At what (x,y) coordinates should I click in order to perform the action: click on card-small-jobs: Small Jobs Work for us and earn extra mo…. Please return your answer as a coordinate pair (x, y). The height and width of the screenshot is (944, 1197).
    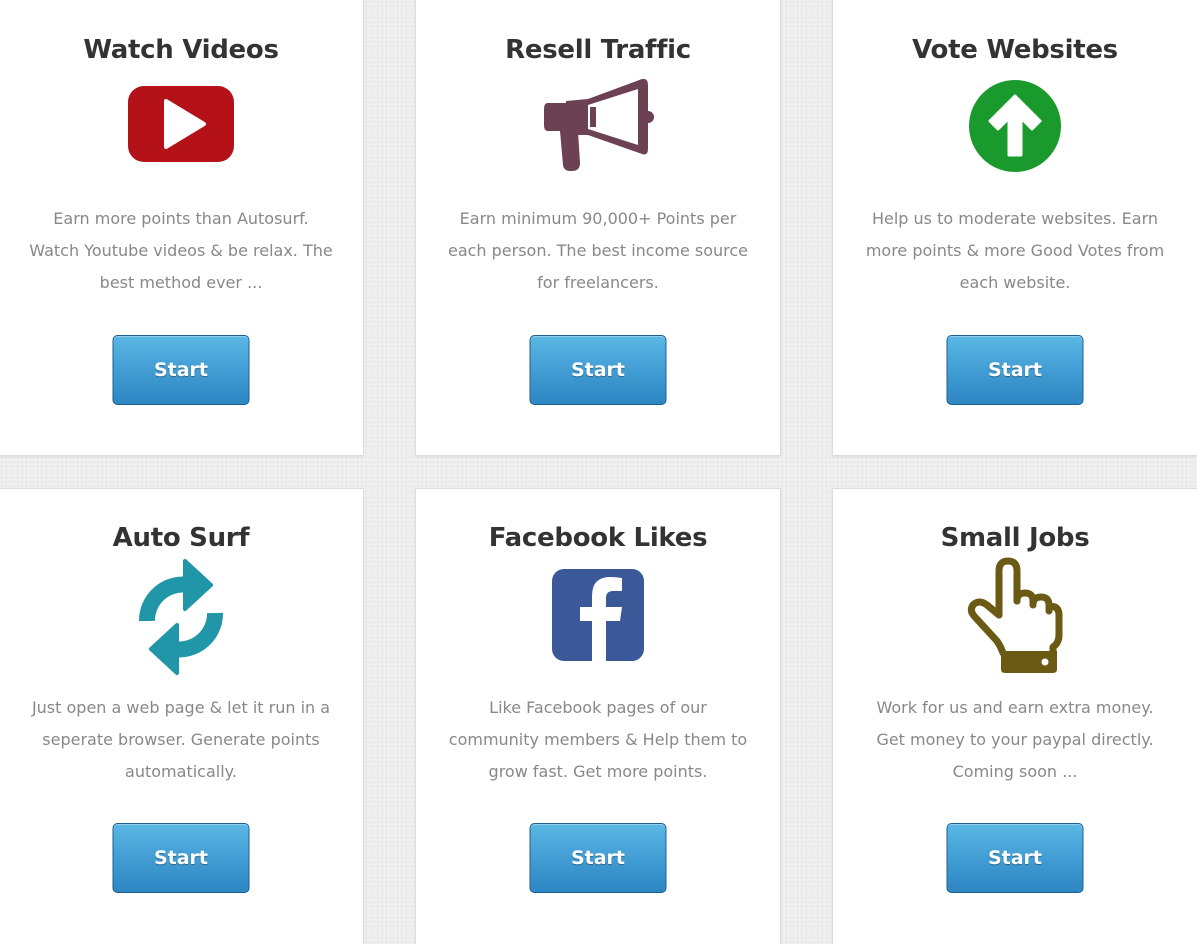
    Looking at the image, I should click on (1014, 716).